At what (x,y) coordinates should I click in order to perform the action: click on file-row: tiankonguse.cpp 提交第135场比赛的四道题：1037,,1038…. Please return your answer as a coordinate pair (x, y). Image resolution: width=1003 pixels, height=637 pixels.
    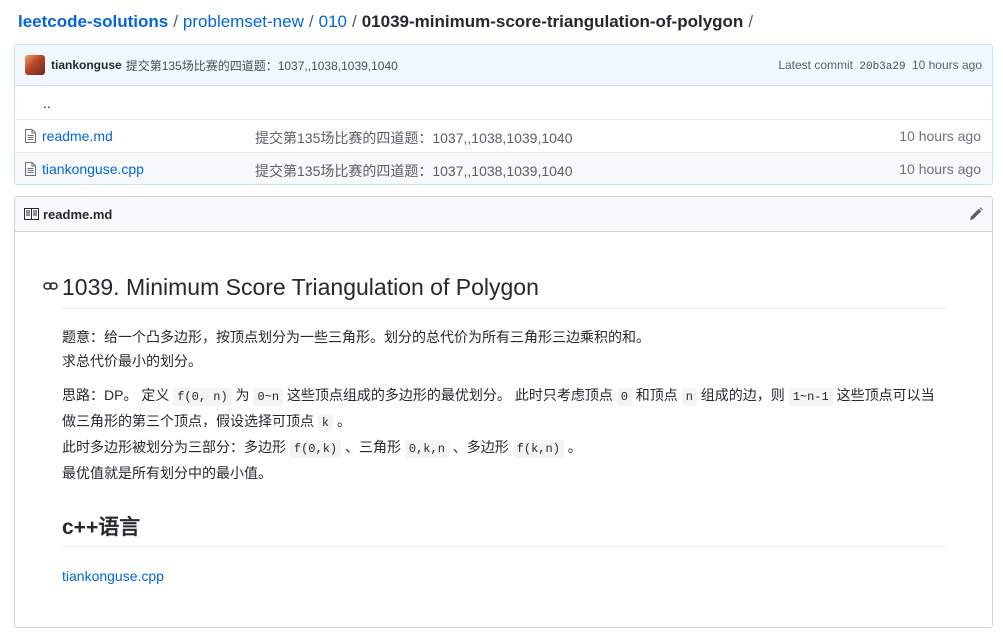
    Looking at the image, I should click on (503, 168).